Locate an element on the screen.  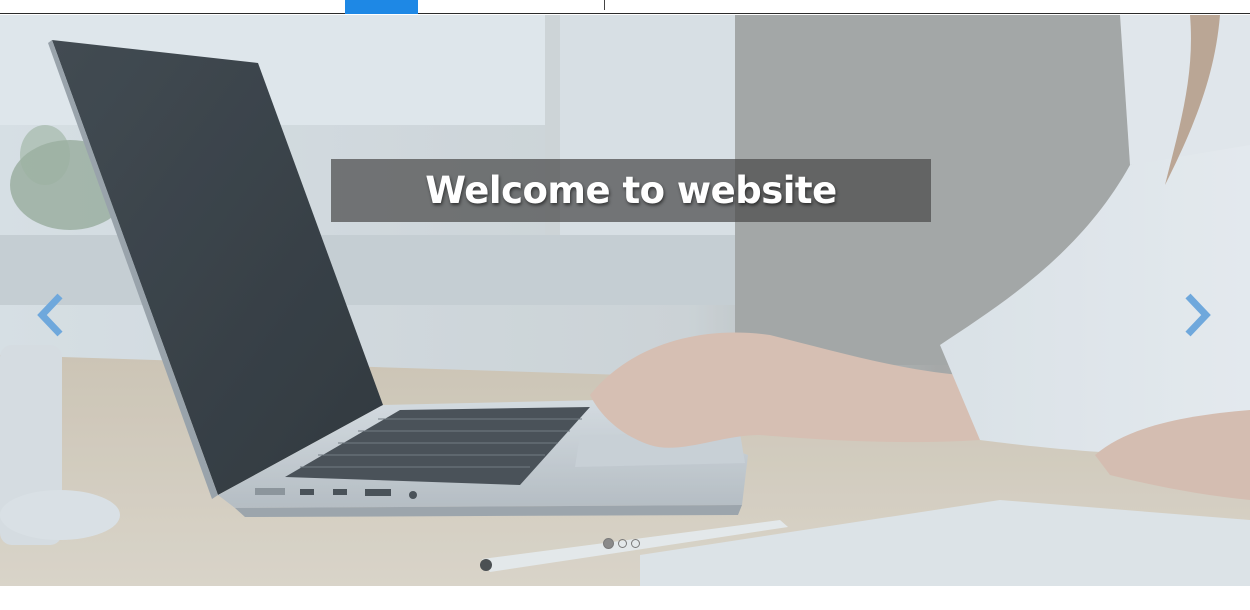
nav-divider is located at coordinates (604, 5).